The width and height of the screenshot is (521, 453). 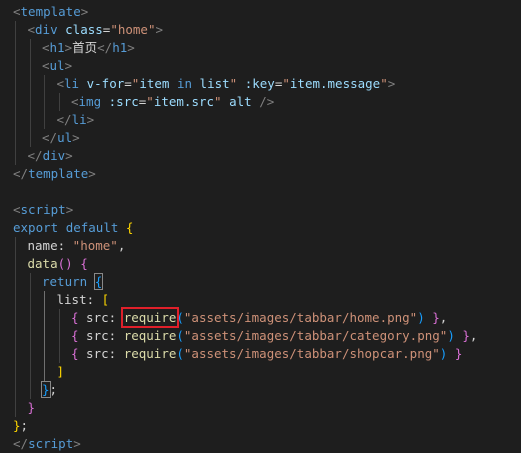 I want to click on code-token: :src, so click(x=123, y=101).